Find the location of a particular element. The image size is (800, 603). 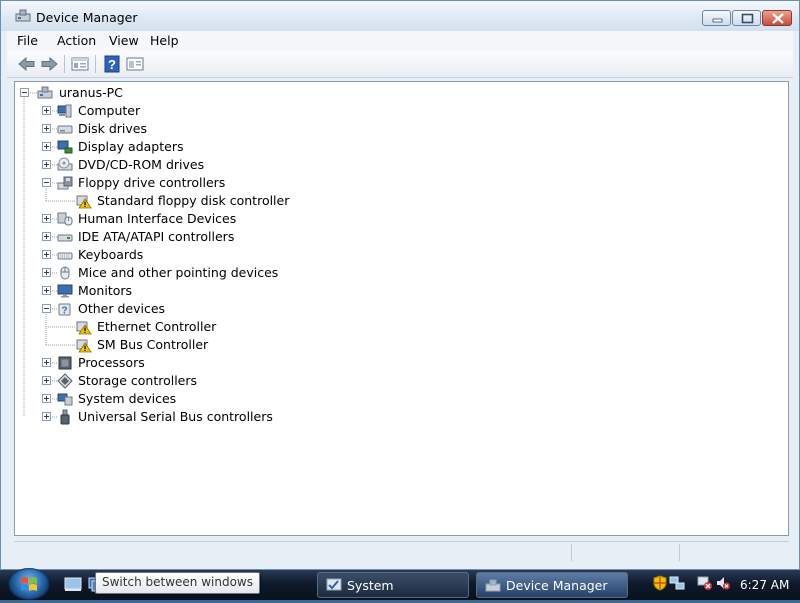

tree-item-label: SM Bus Controller is located at coordinates (153, 344).